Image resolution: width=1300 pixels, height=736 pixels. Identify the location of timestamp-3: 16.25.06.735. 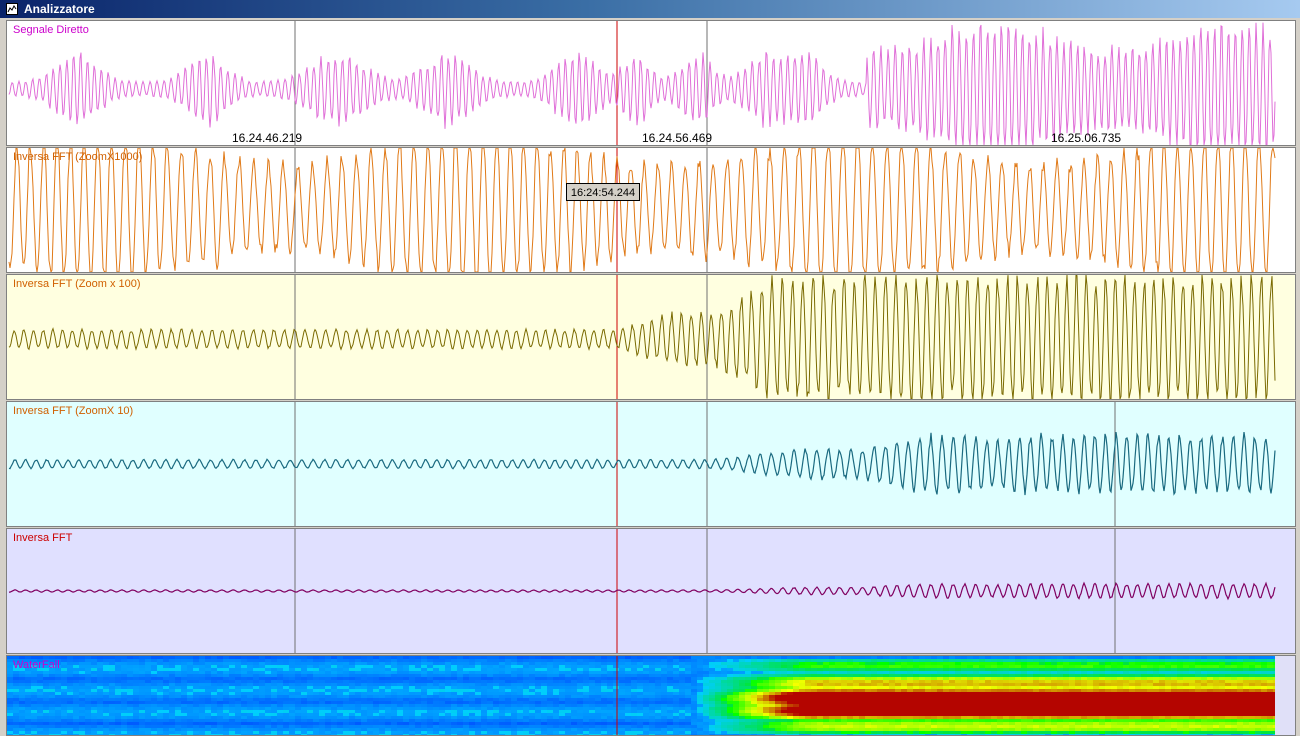
(1086, 138).